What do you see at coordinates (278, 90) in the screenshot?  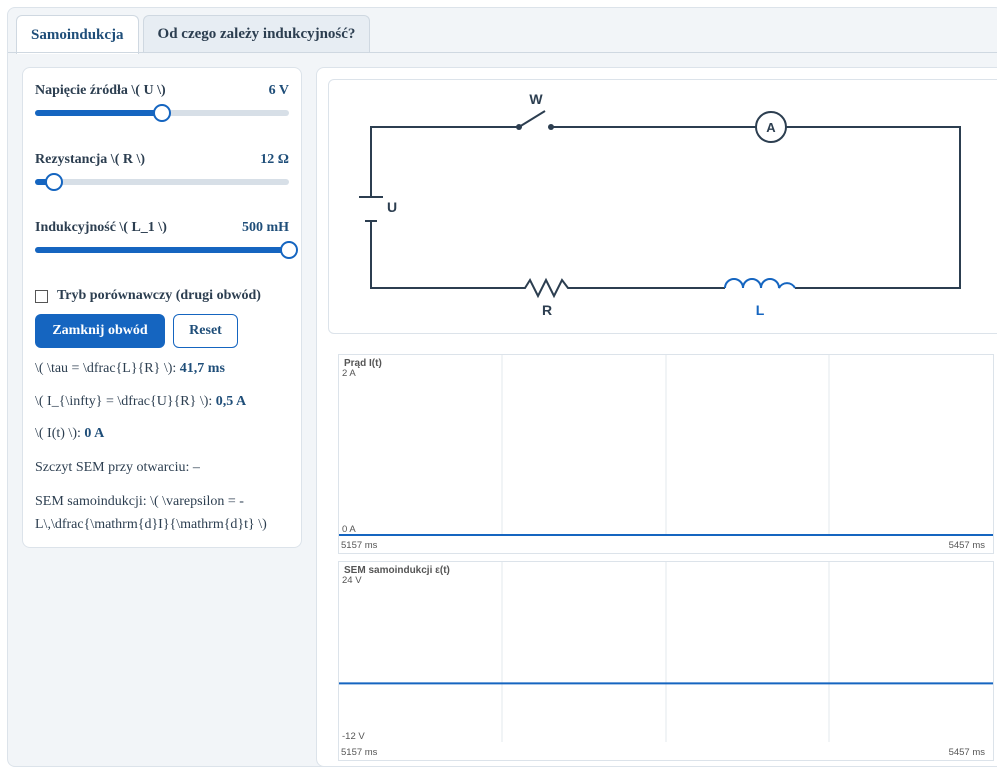 I see `voltage-value: 6 V` at bounding box center [278, 90].